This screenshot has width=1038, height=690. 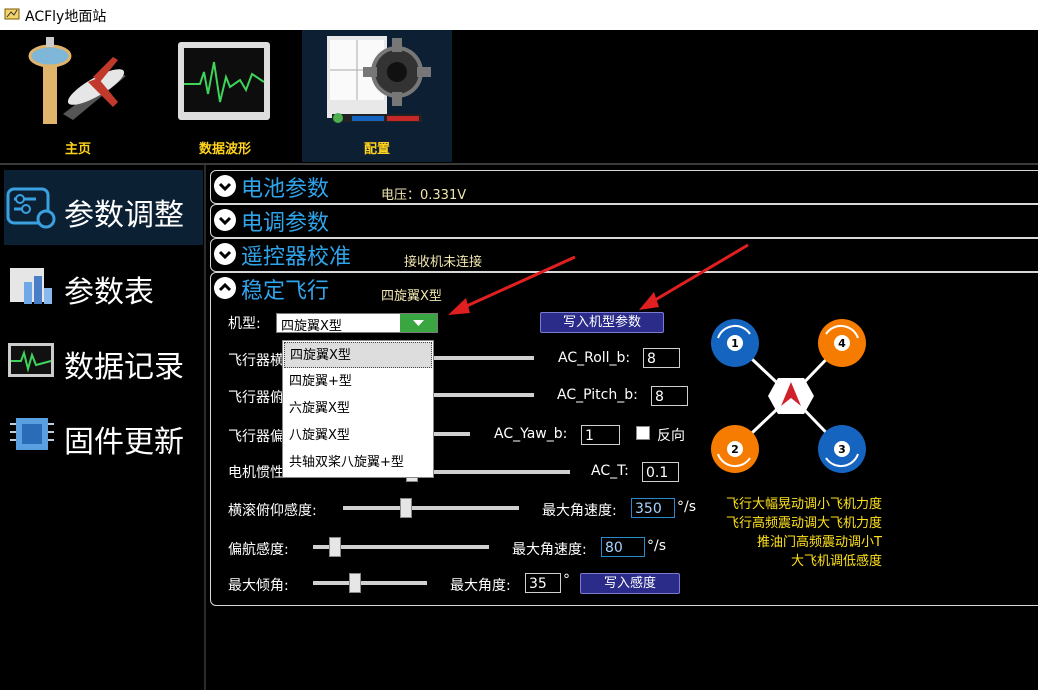 What do you see at coordinates (258, 550) in the screenshot?
I see `yaw-sens-label: 偏航感度:` at bounding box center [258, 550].